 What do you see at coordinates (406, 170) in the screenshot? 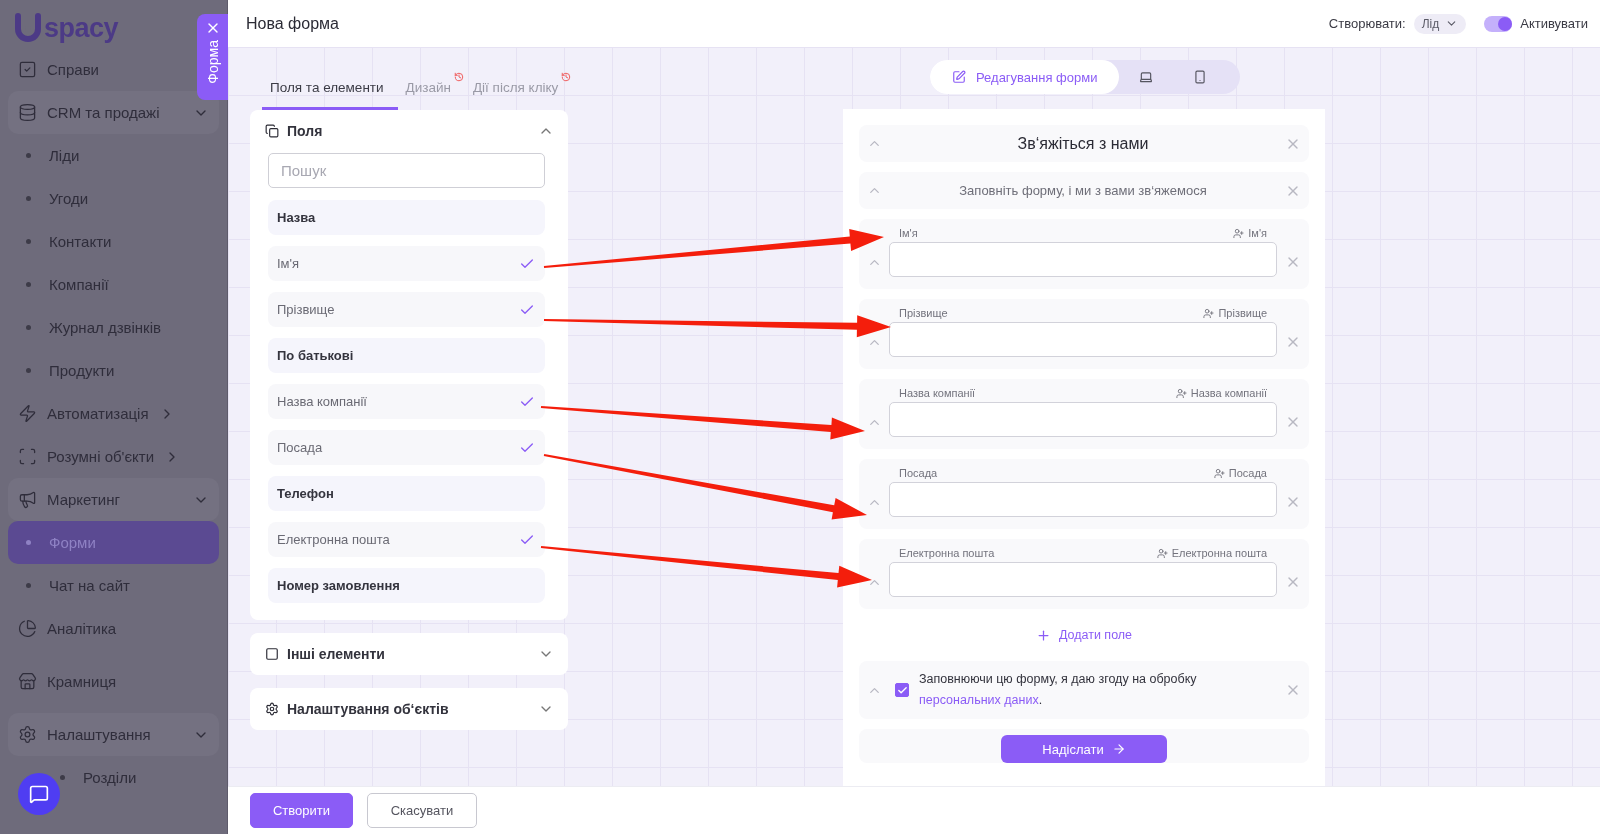
I see `search-field: Пошук` at bounding box center [406, 170].